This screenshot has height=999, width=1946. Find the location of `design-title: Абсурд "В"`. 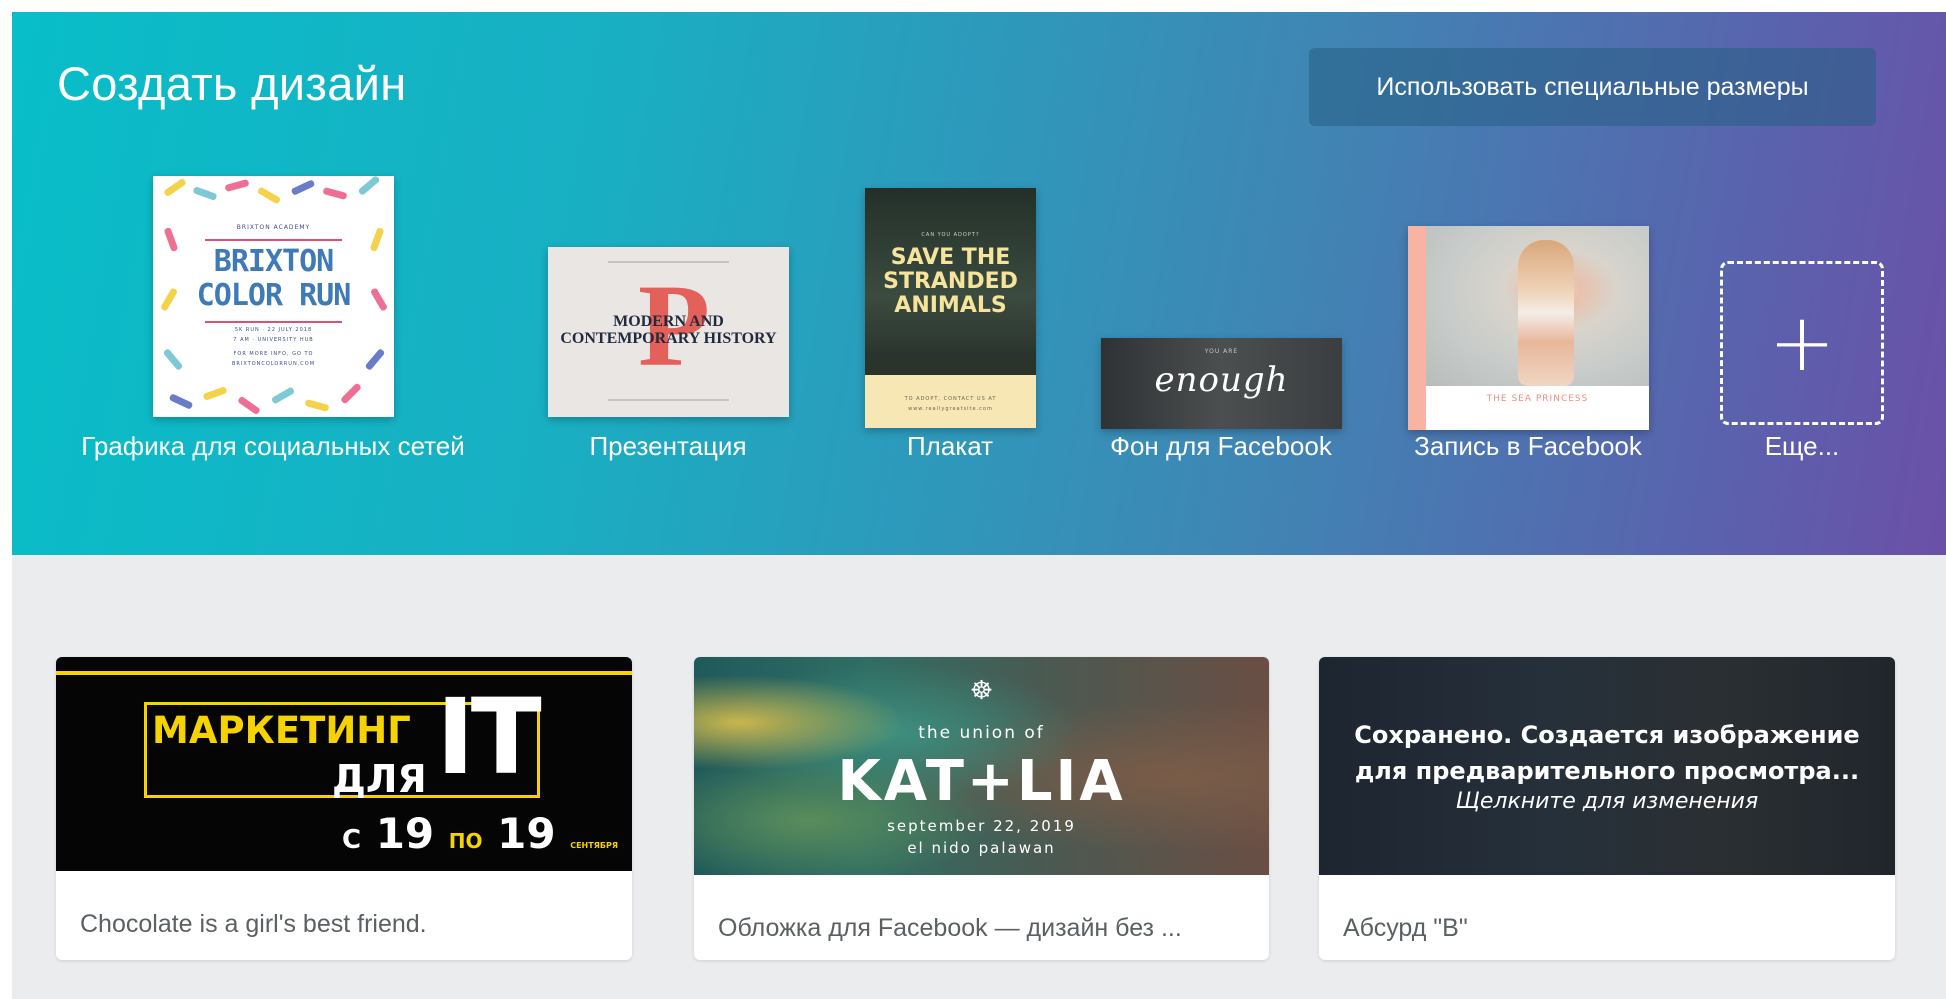

design-title: Абсурд "В" is located at coordinates (1405, 928).